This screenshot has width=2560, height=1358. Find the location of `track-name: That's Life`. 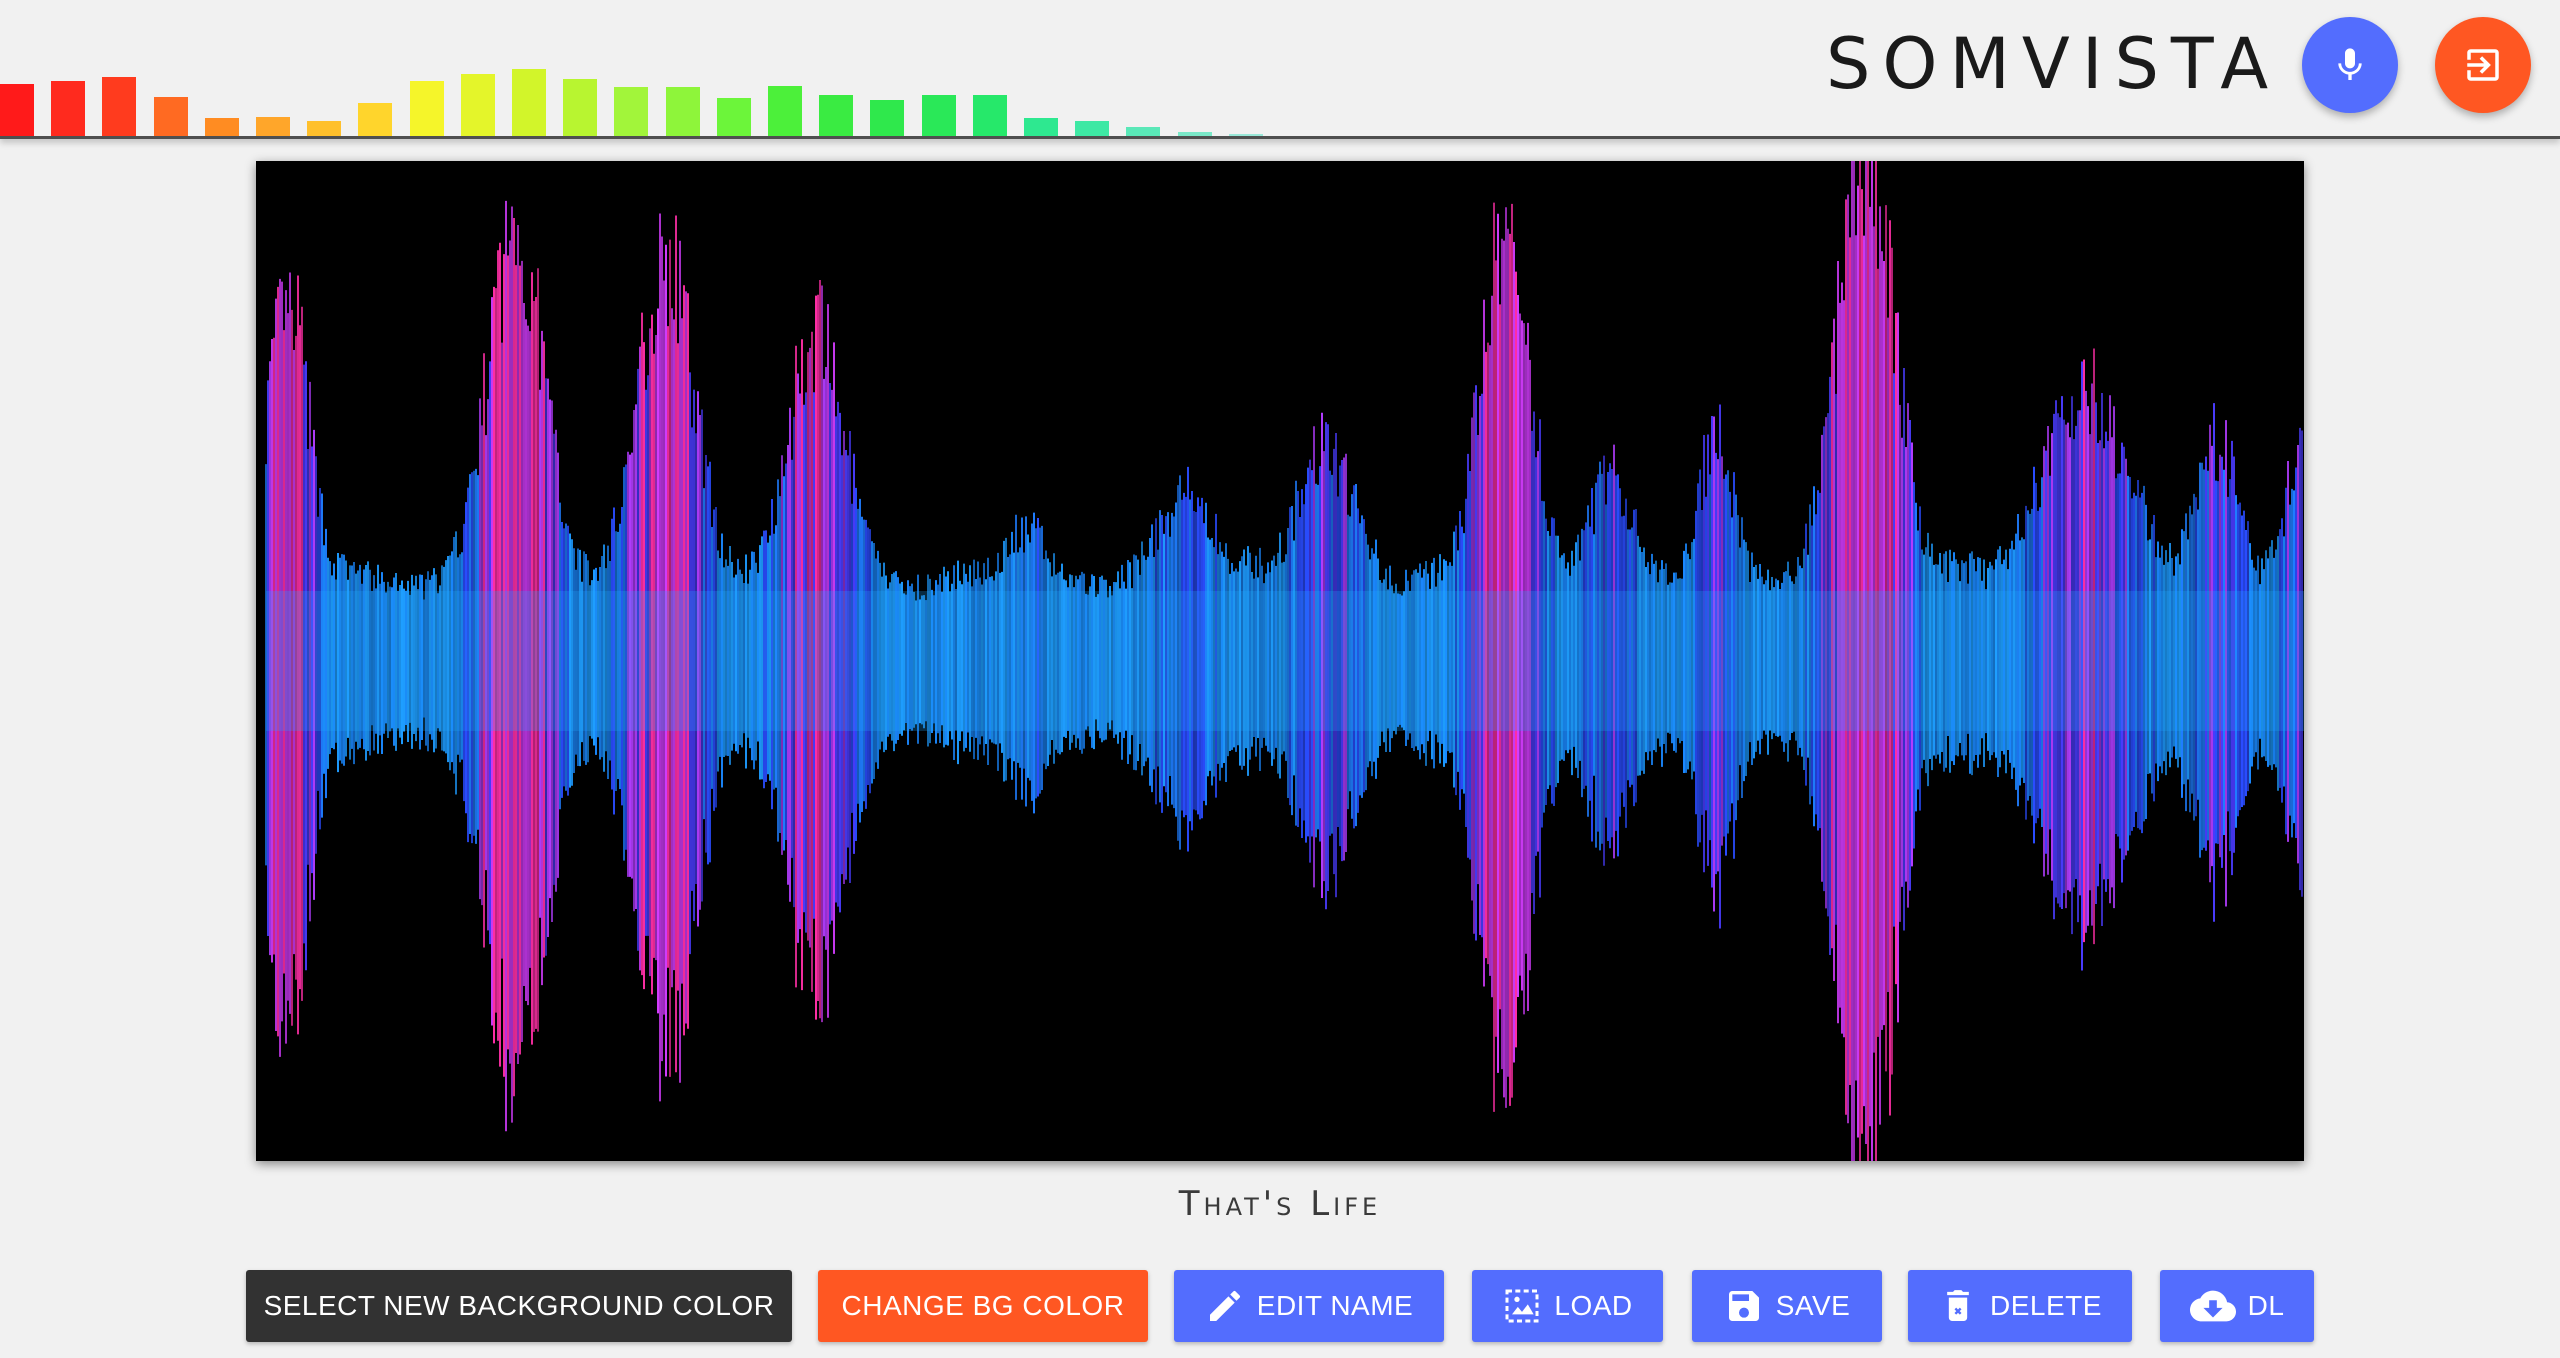

track-name: That's Life is located at coordinates (1280, 1204).